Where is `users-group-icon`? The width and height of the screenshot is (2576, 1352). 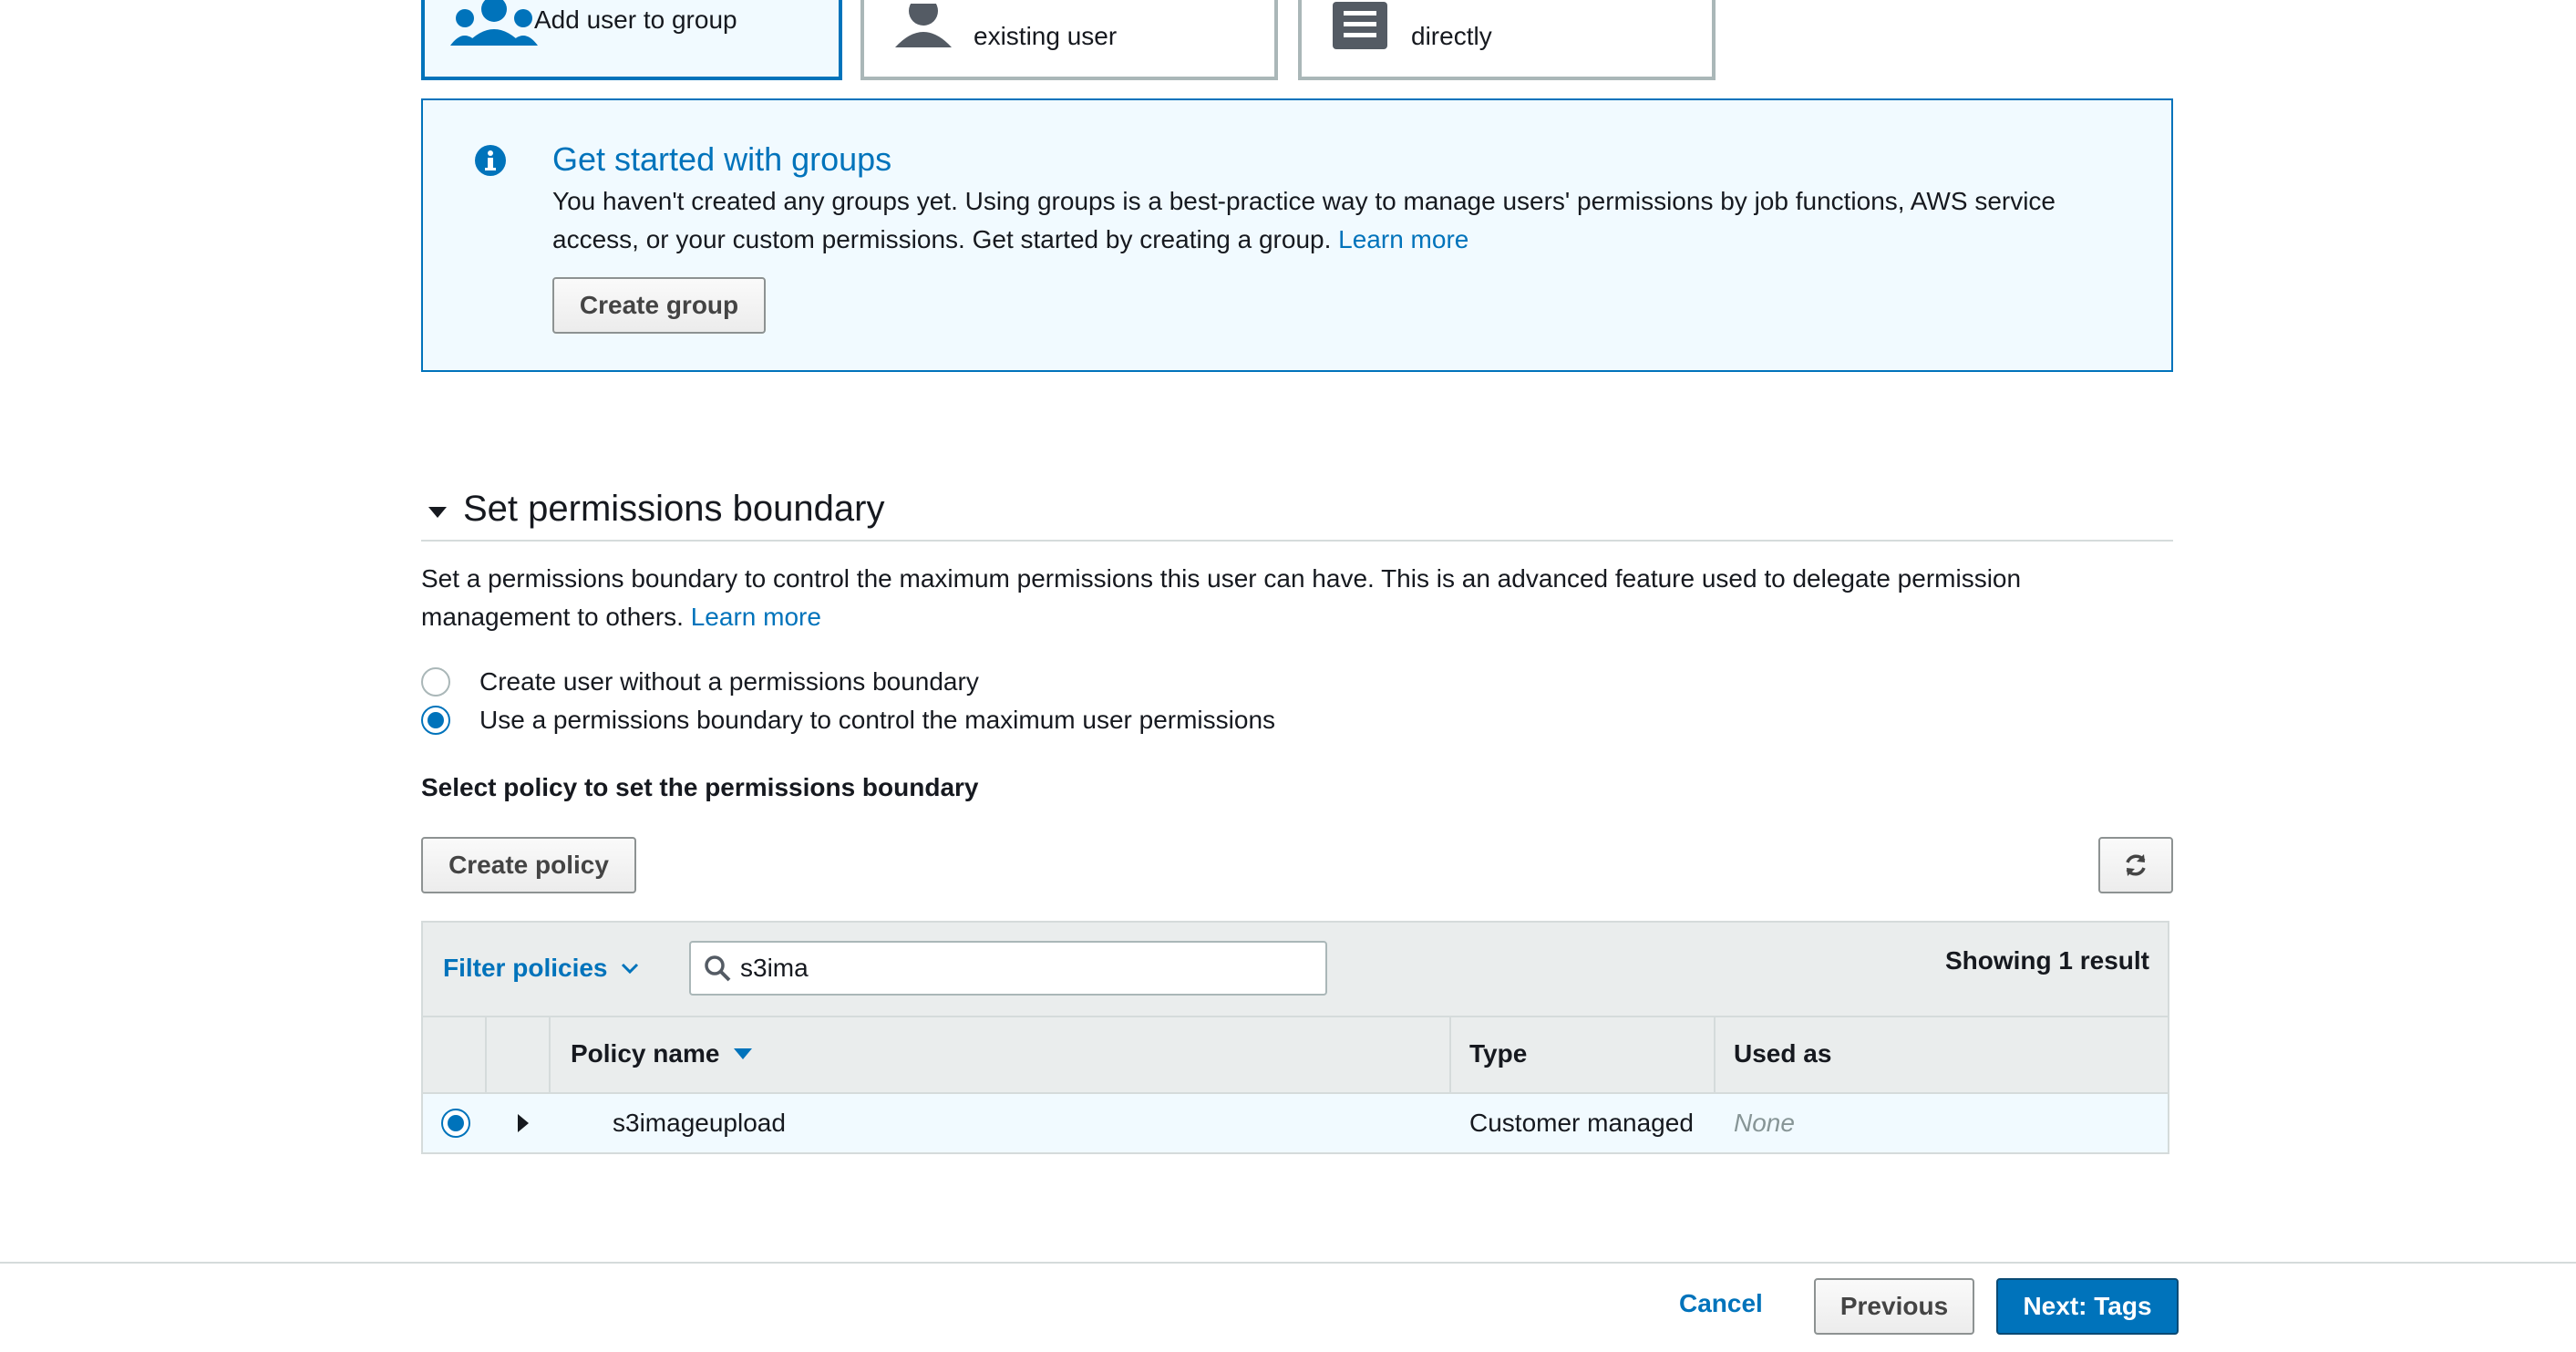
users-group-icon is located at coordinates (494, 23).